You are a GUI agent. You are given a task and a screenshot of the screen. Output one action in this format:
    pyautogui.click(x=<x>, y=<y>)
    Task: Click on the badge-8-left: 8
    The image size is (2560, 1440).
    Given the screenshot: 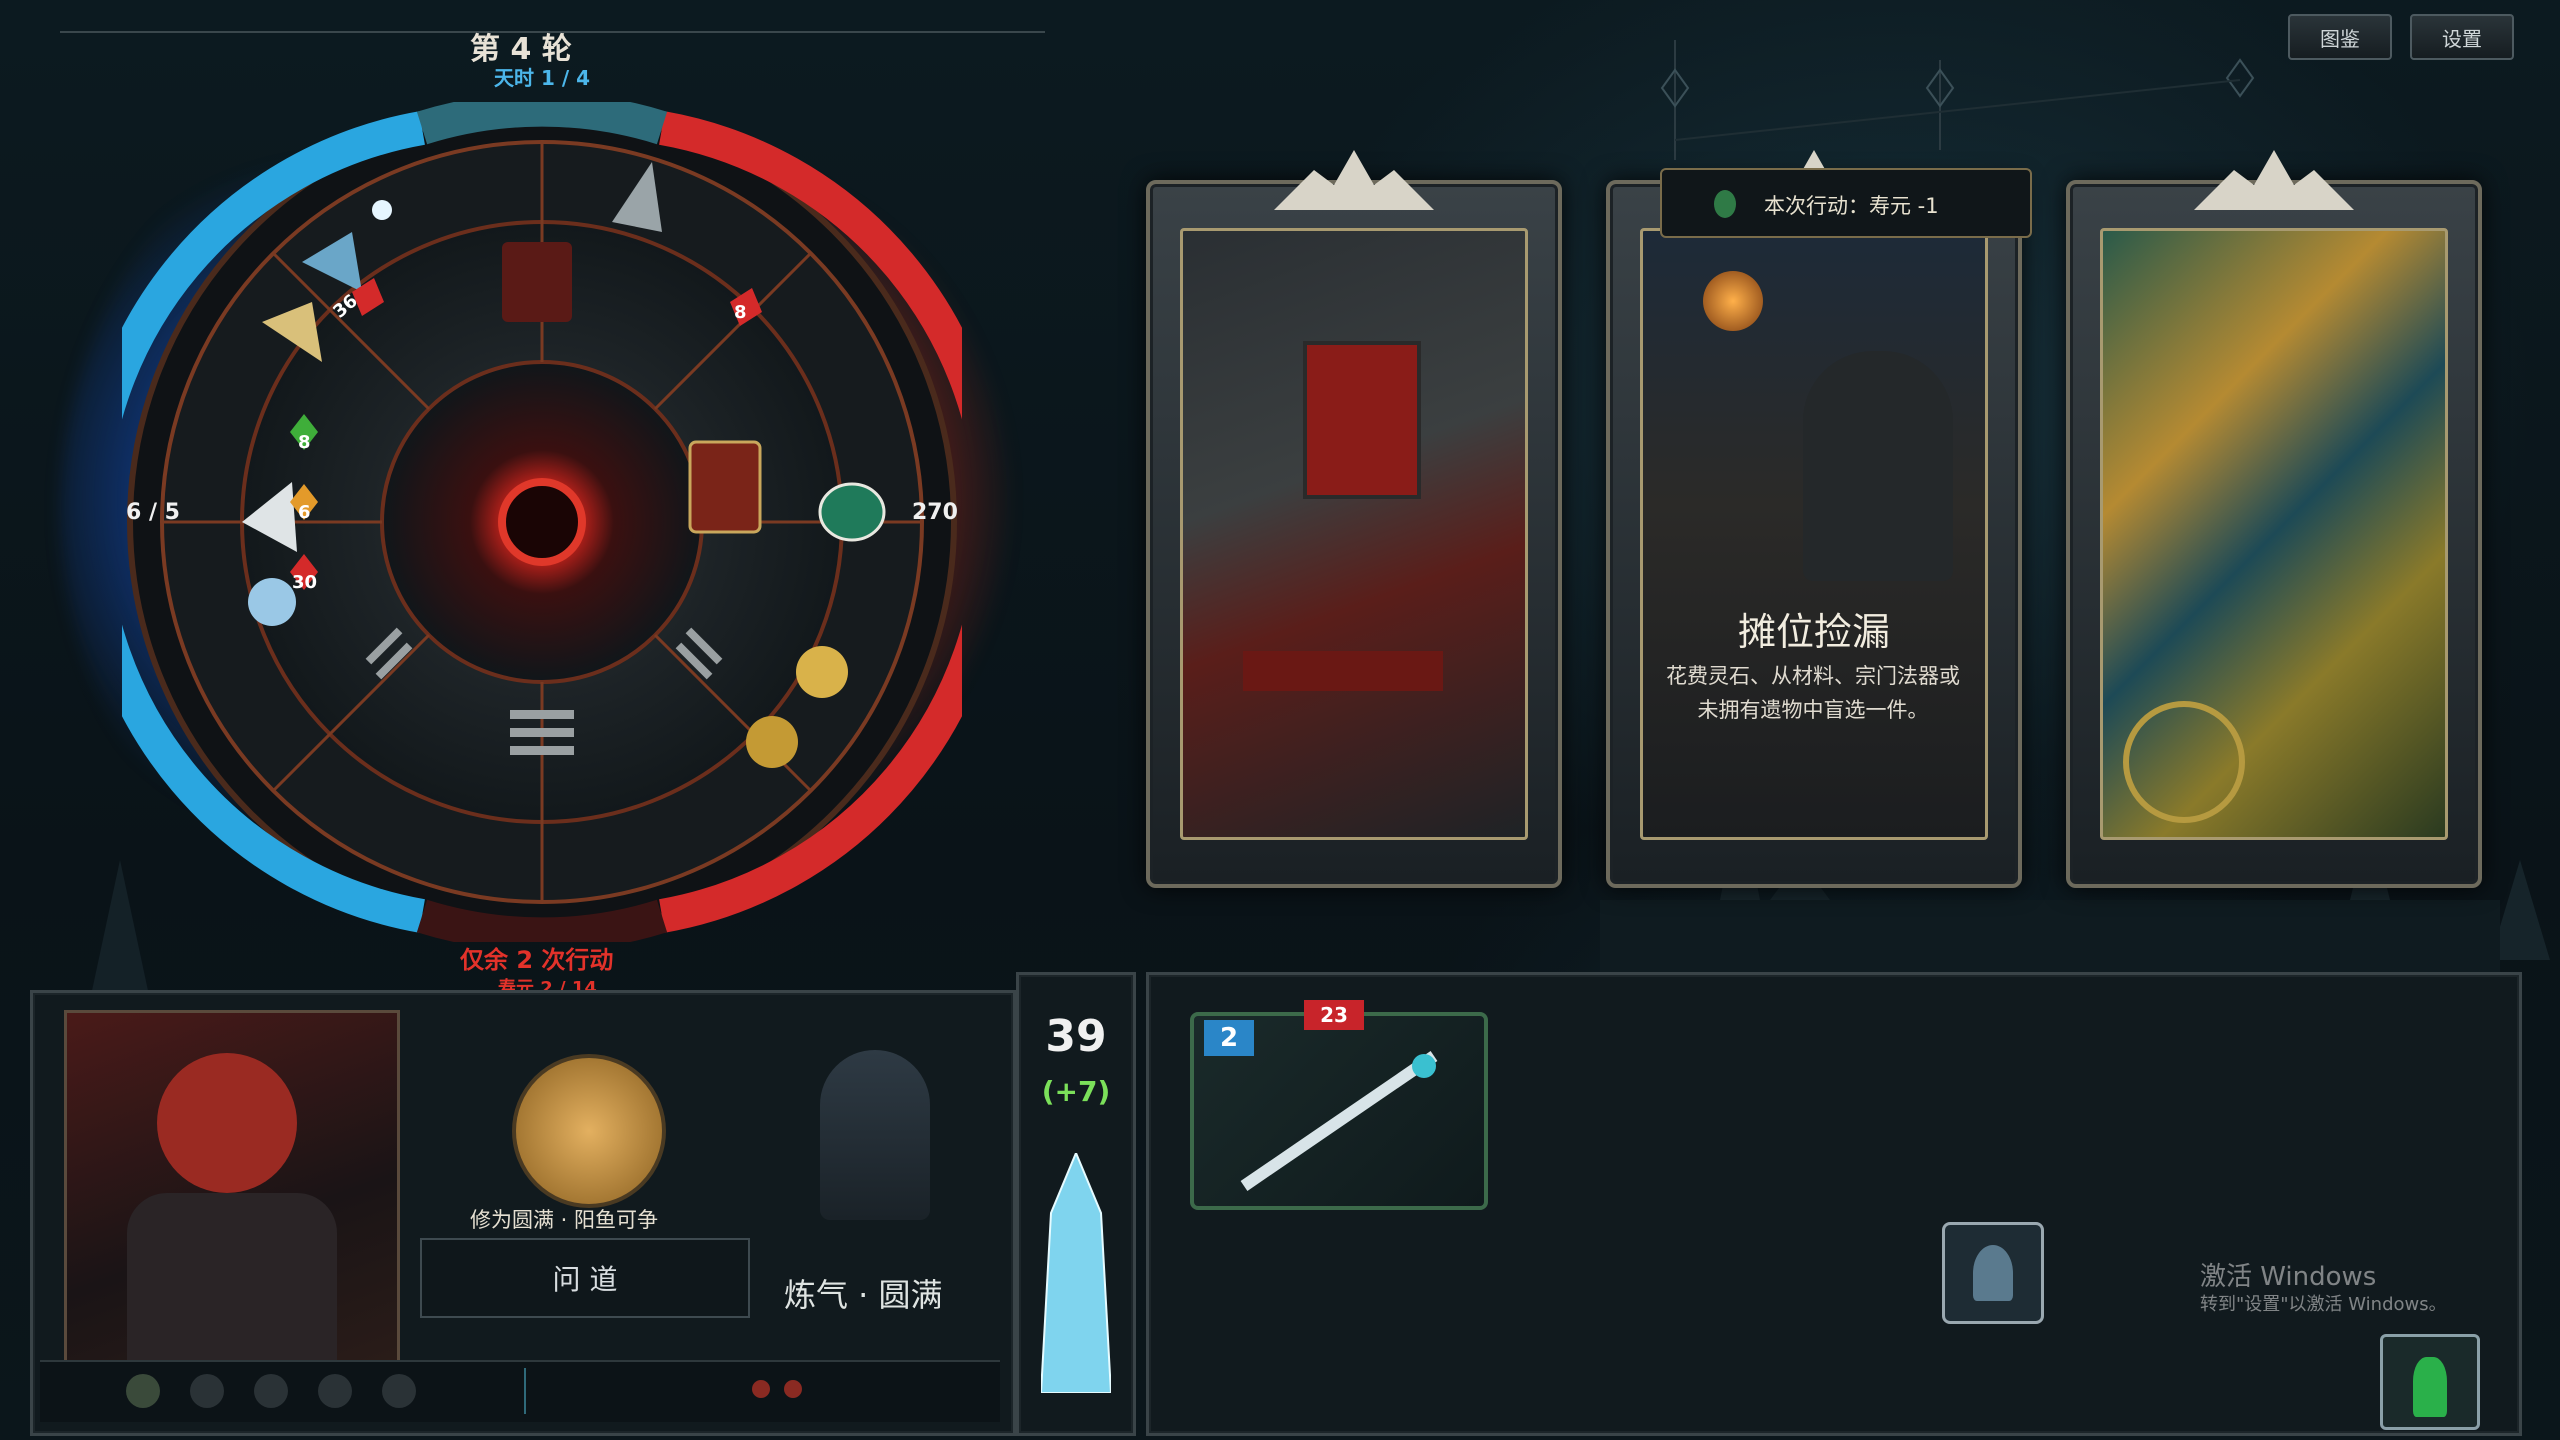 What is the action you would take?
    pyautogui.click(x=304, y=442)
    